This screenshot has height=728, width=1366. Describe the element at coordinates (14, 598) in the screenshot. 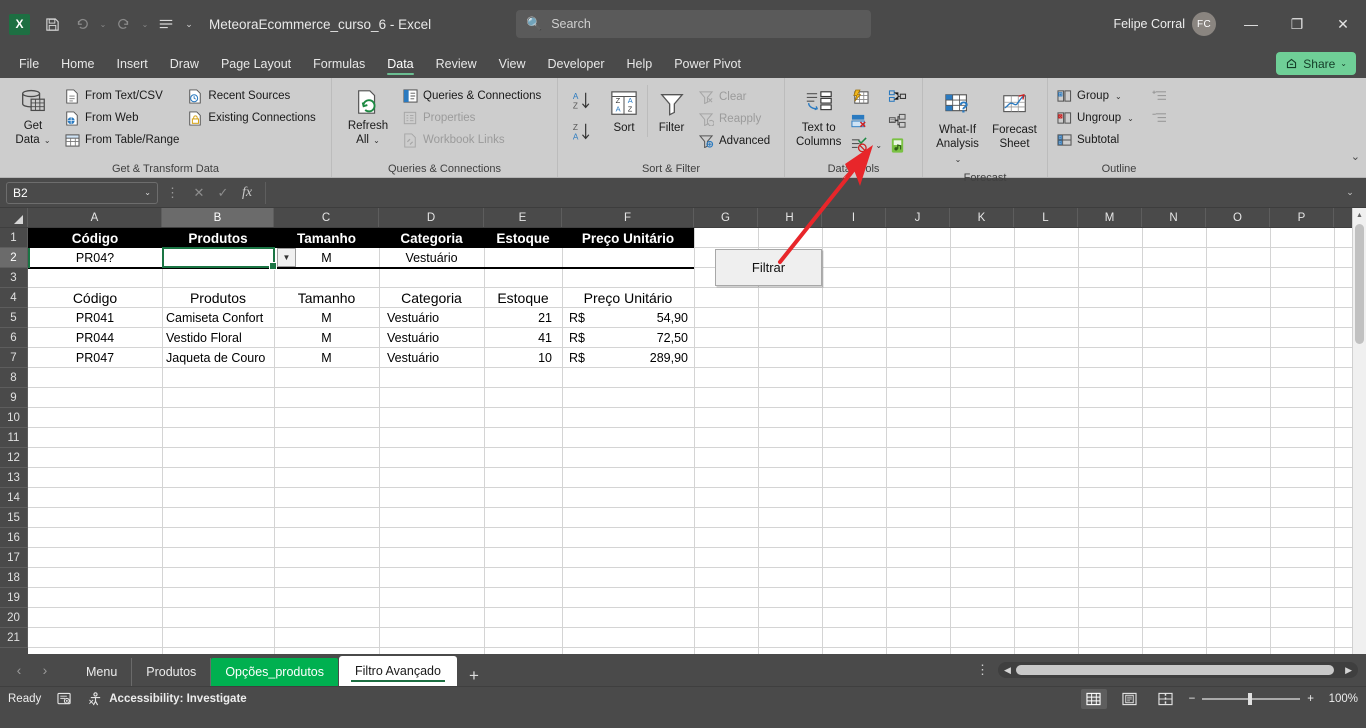

I see `row-header-19: 19` at that location.